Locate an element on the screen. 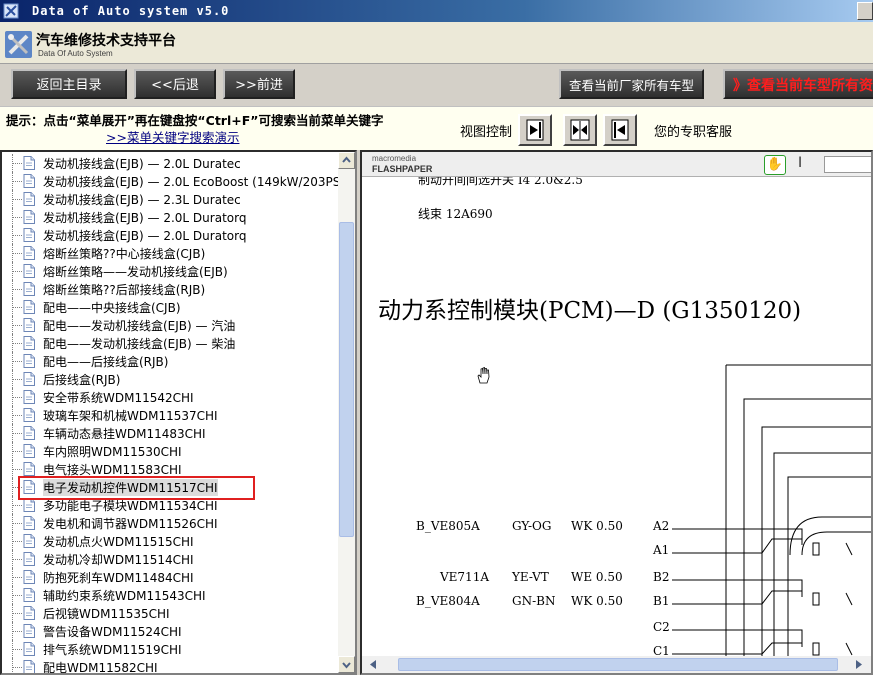  tree-item: 发动机接线盒(EJB) — 2.0L Duratec is located at coordinates (170, 163).